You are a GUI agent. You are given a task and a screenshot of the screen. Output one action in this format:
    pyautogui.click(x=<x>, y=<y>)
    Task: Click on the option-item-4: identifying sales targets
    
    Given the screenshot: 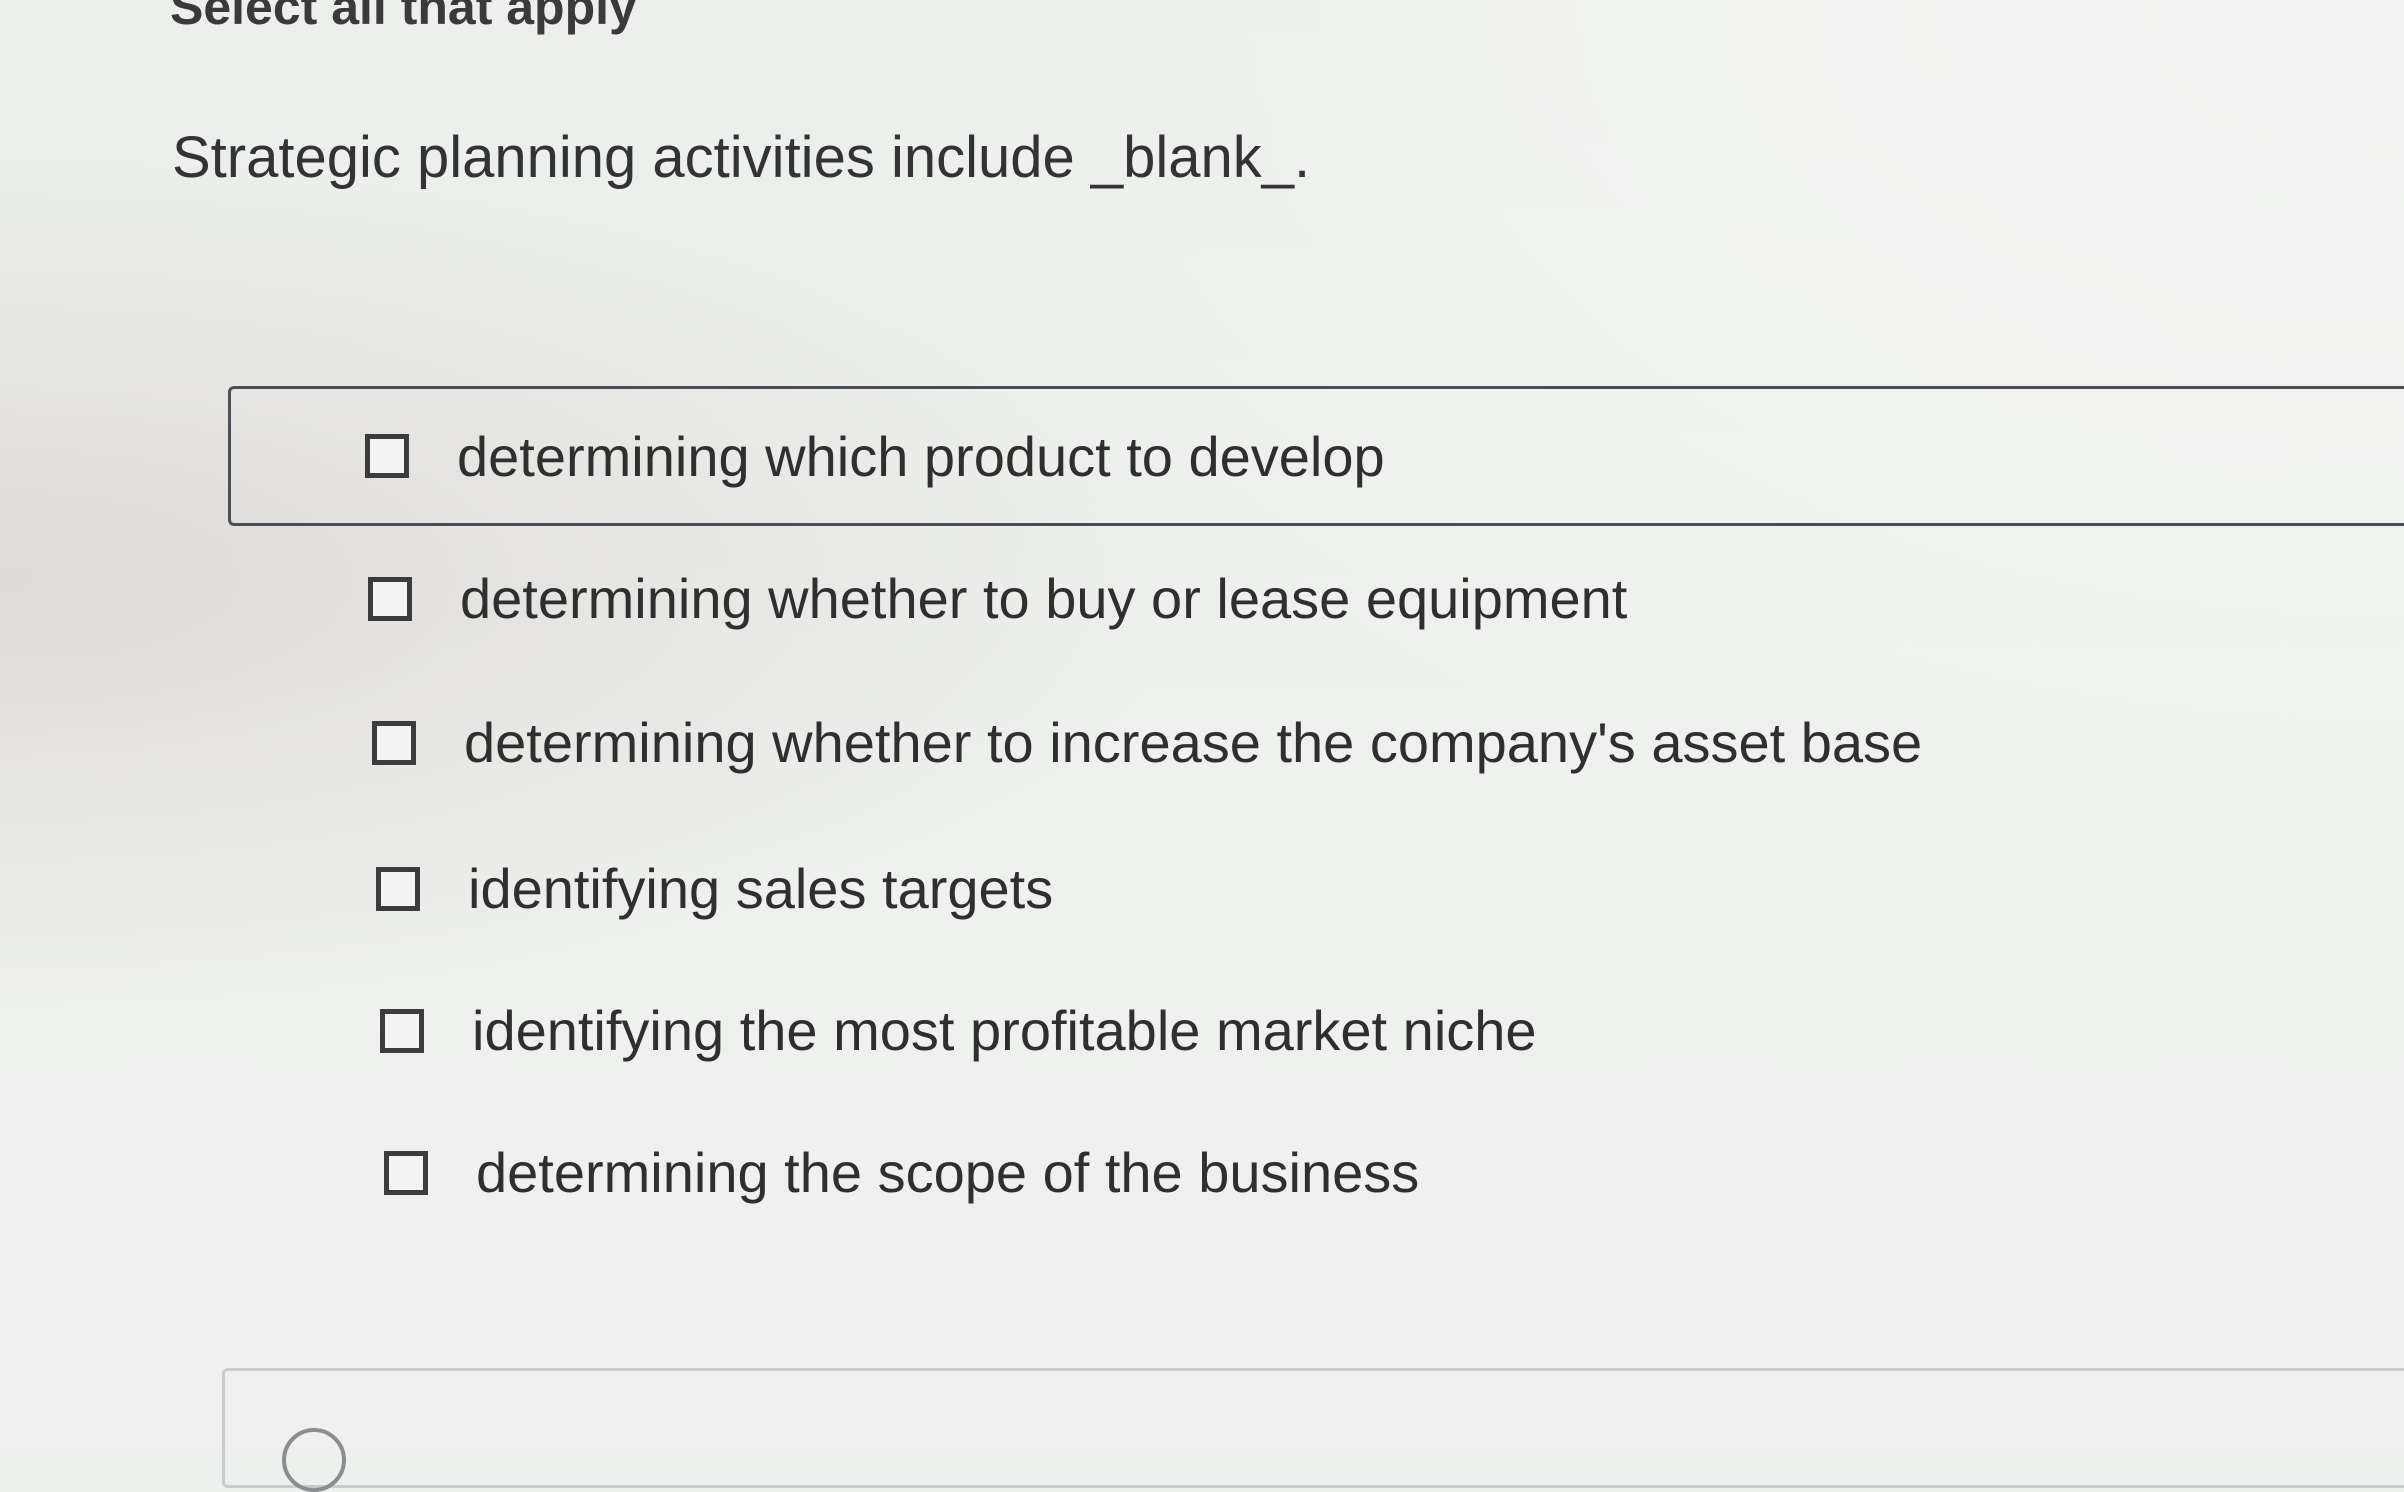 What is the action you would take?
    pyautogui.click(x=714, y=888)
    